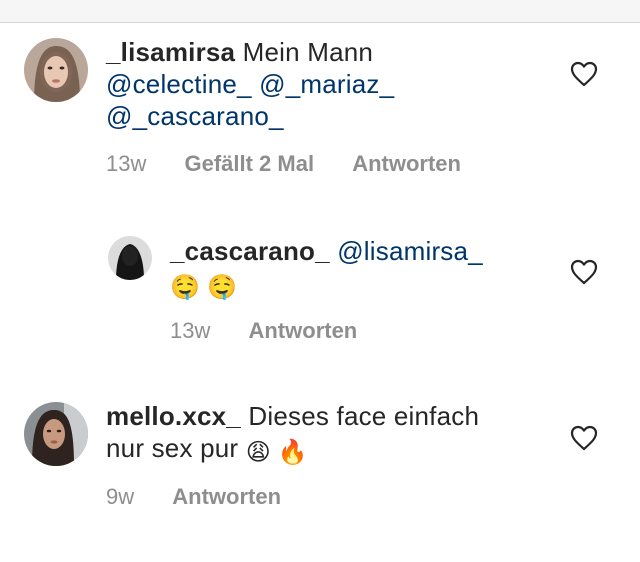 This screenshot has width=640, height=562. Describe the element at coordinates (249, 163) in the screenshot. I see `likes-count-button: Gefällt 2 Mal` at that location.